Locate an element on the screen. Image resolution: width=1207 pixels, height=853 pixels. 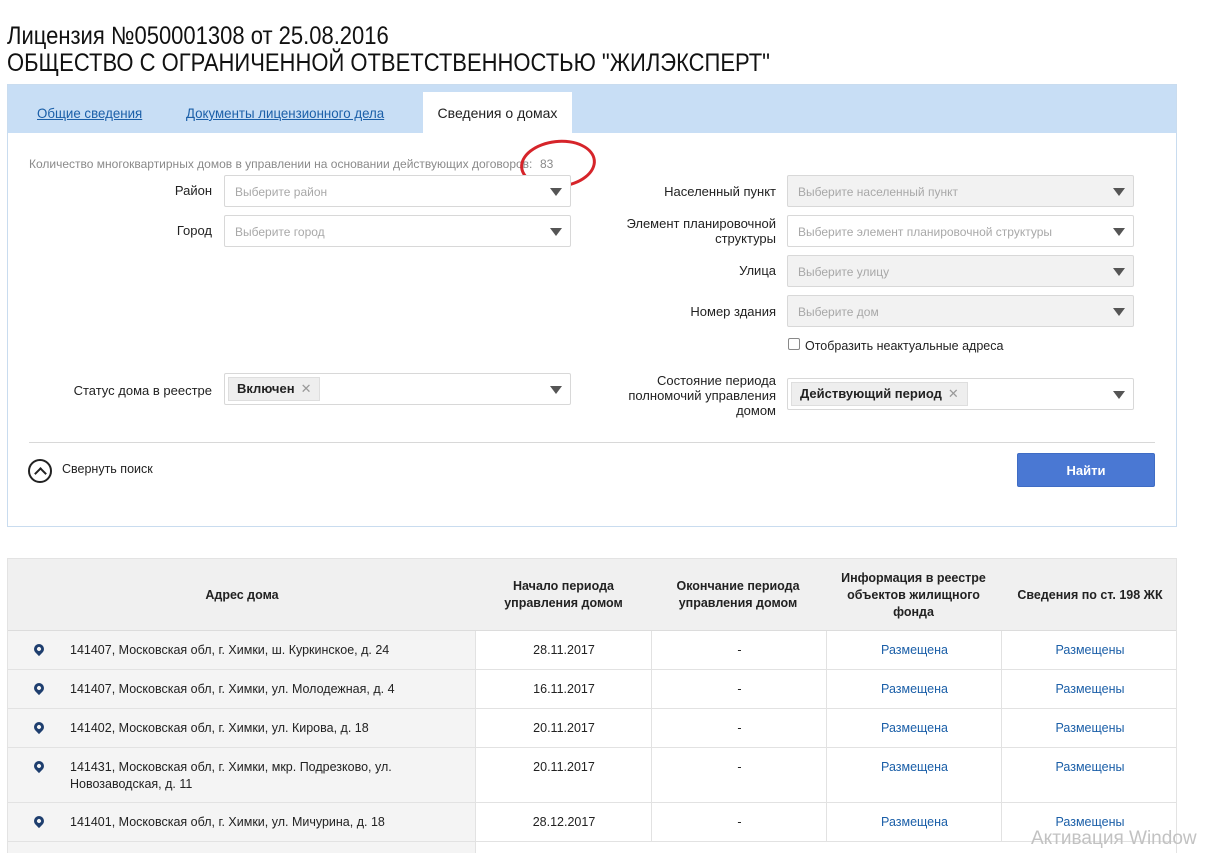
city-label: Город is located at coordinates (194, 230).